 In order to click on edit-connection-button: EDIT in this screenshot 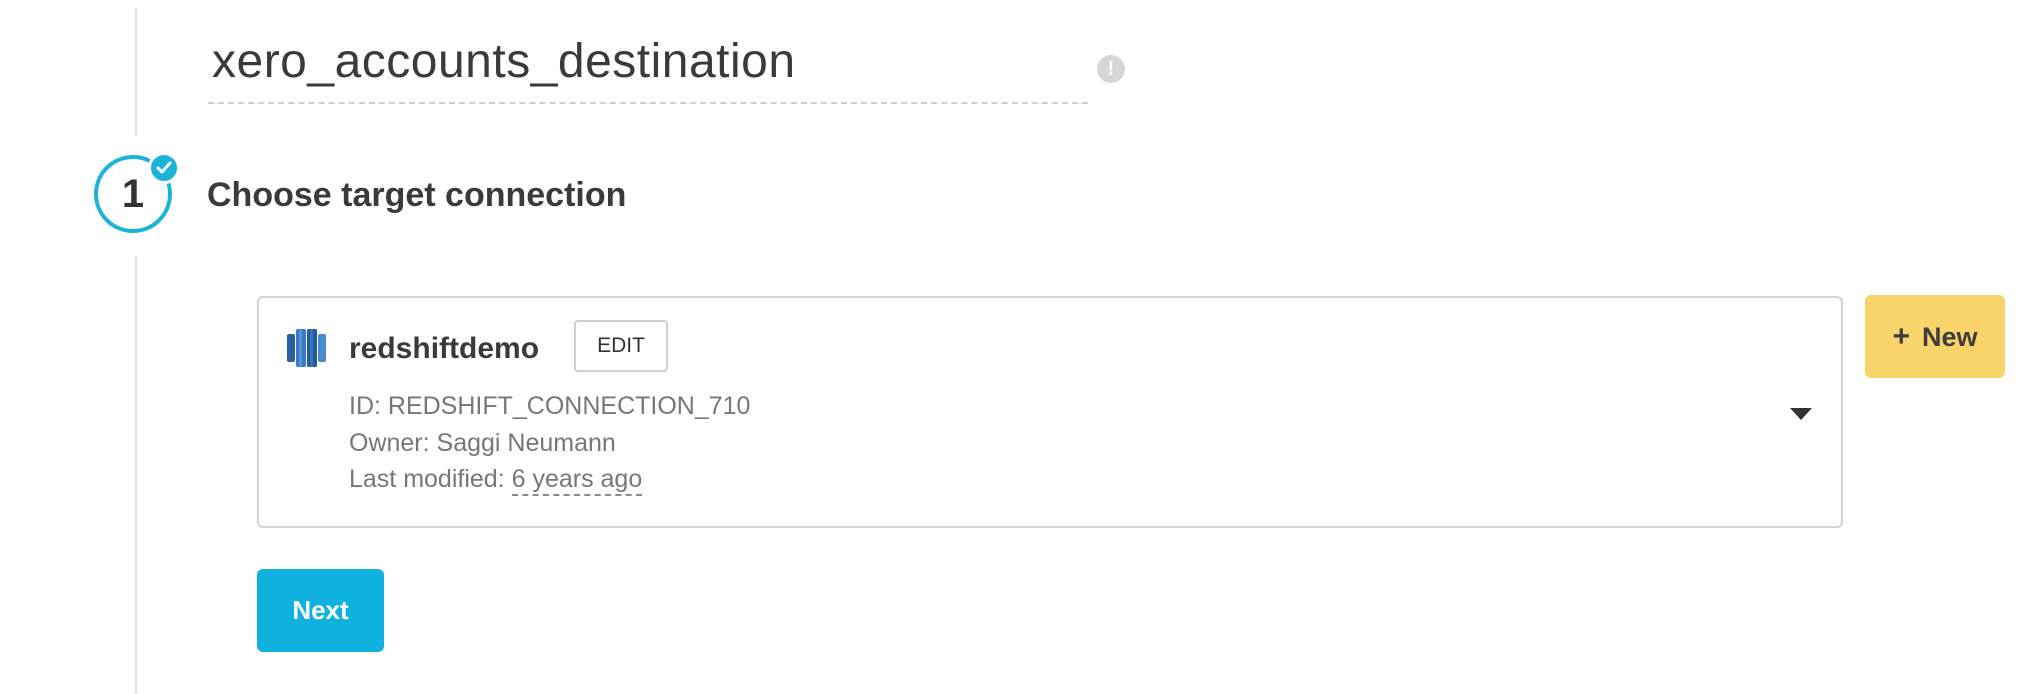, I will do `click(621, 346)`.